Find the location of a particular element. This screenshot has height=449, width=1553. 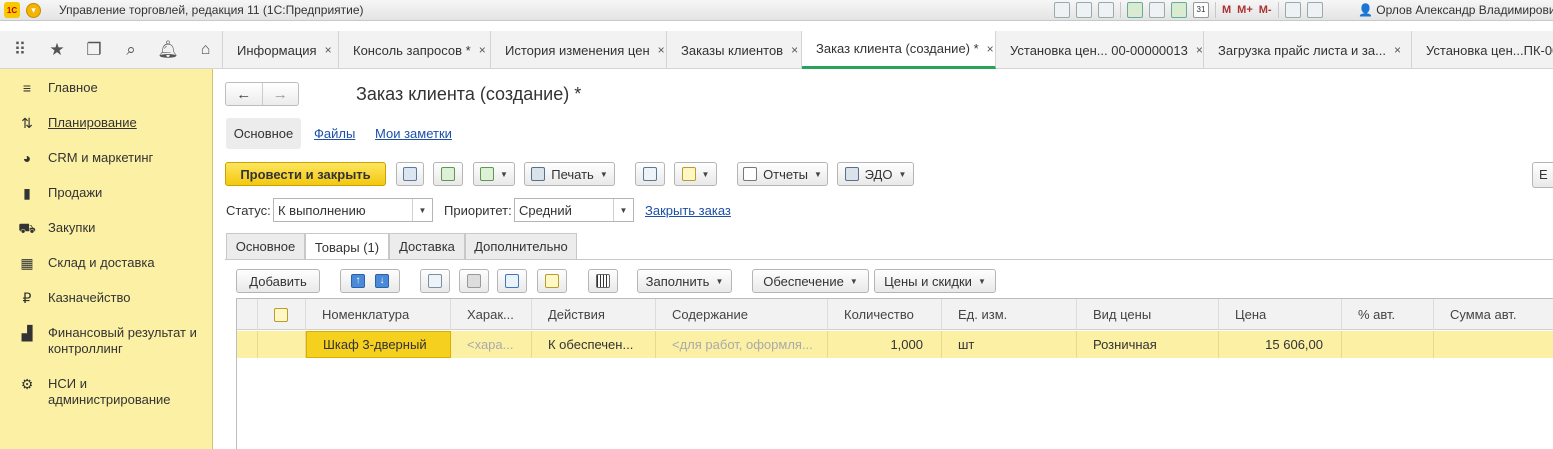

col-header-auto-sum: Сумма авт. is located at coordinates (1493, 314).